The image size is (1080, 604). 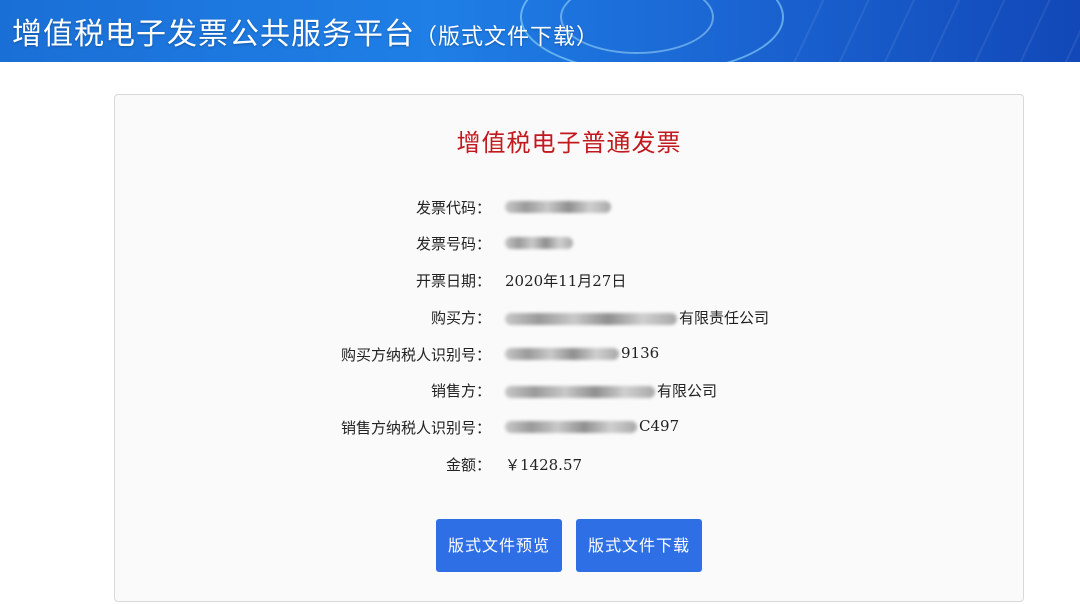 I want to click on header-banner: 增值税电子发票公共服务平台（版式文件下载）, so click(x=540, y=31).